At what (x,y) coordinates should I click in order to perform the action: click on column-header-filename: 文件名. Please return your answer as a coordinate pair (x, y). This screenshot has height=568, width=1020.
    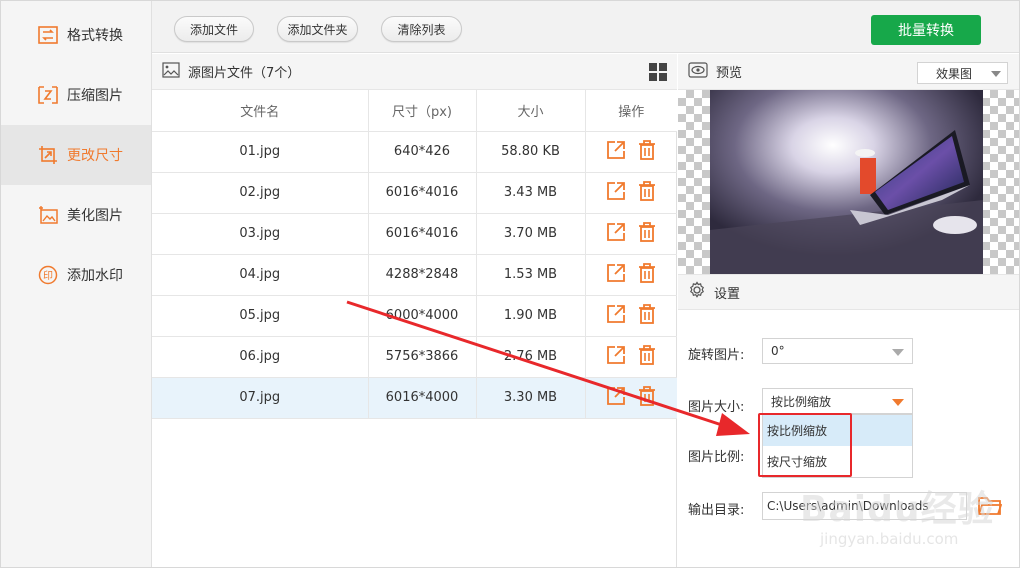
    Looking at the image, I should click on (260, 111).